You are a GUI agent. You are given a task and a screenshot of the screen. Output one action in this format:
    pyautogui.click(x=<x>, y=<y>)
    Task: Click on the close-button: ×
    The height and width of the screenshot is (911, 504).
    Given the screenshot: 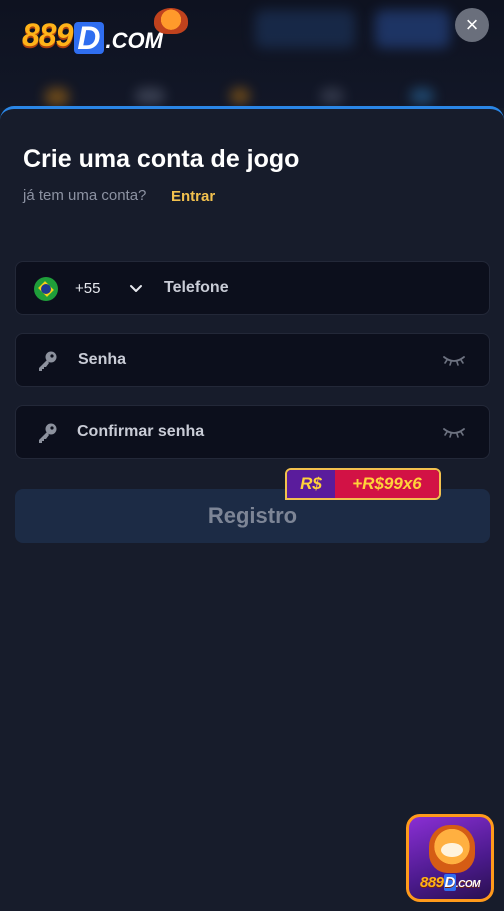 What is the action you would take?
    pyautogui.click(x=472, y=25)
    